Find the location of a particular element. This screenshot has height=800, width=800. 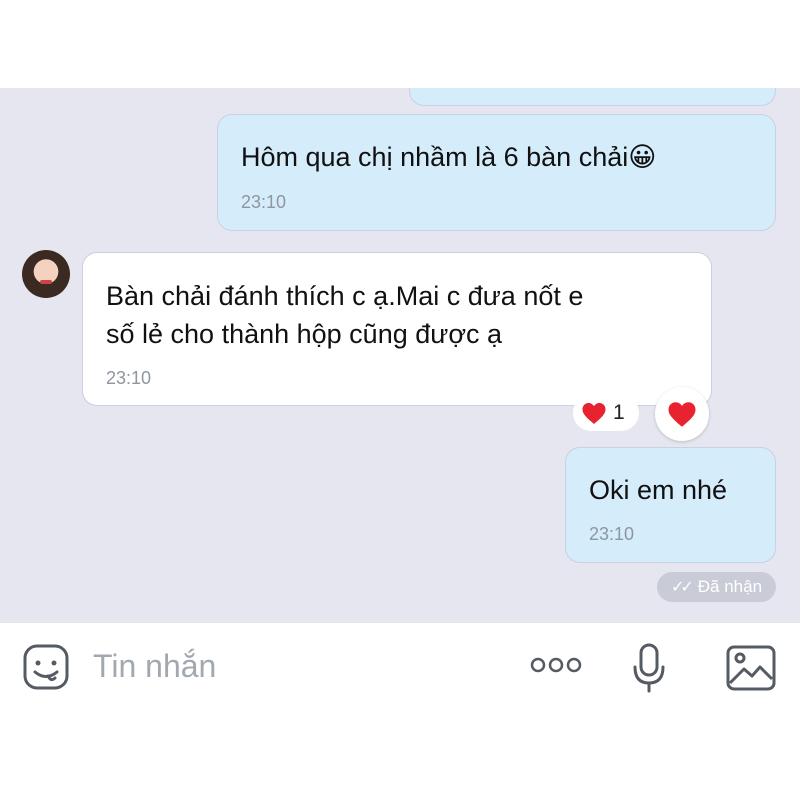

reaction-summary: 1 is located at coordinates (606, 413).